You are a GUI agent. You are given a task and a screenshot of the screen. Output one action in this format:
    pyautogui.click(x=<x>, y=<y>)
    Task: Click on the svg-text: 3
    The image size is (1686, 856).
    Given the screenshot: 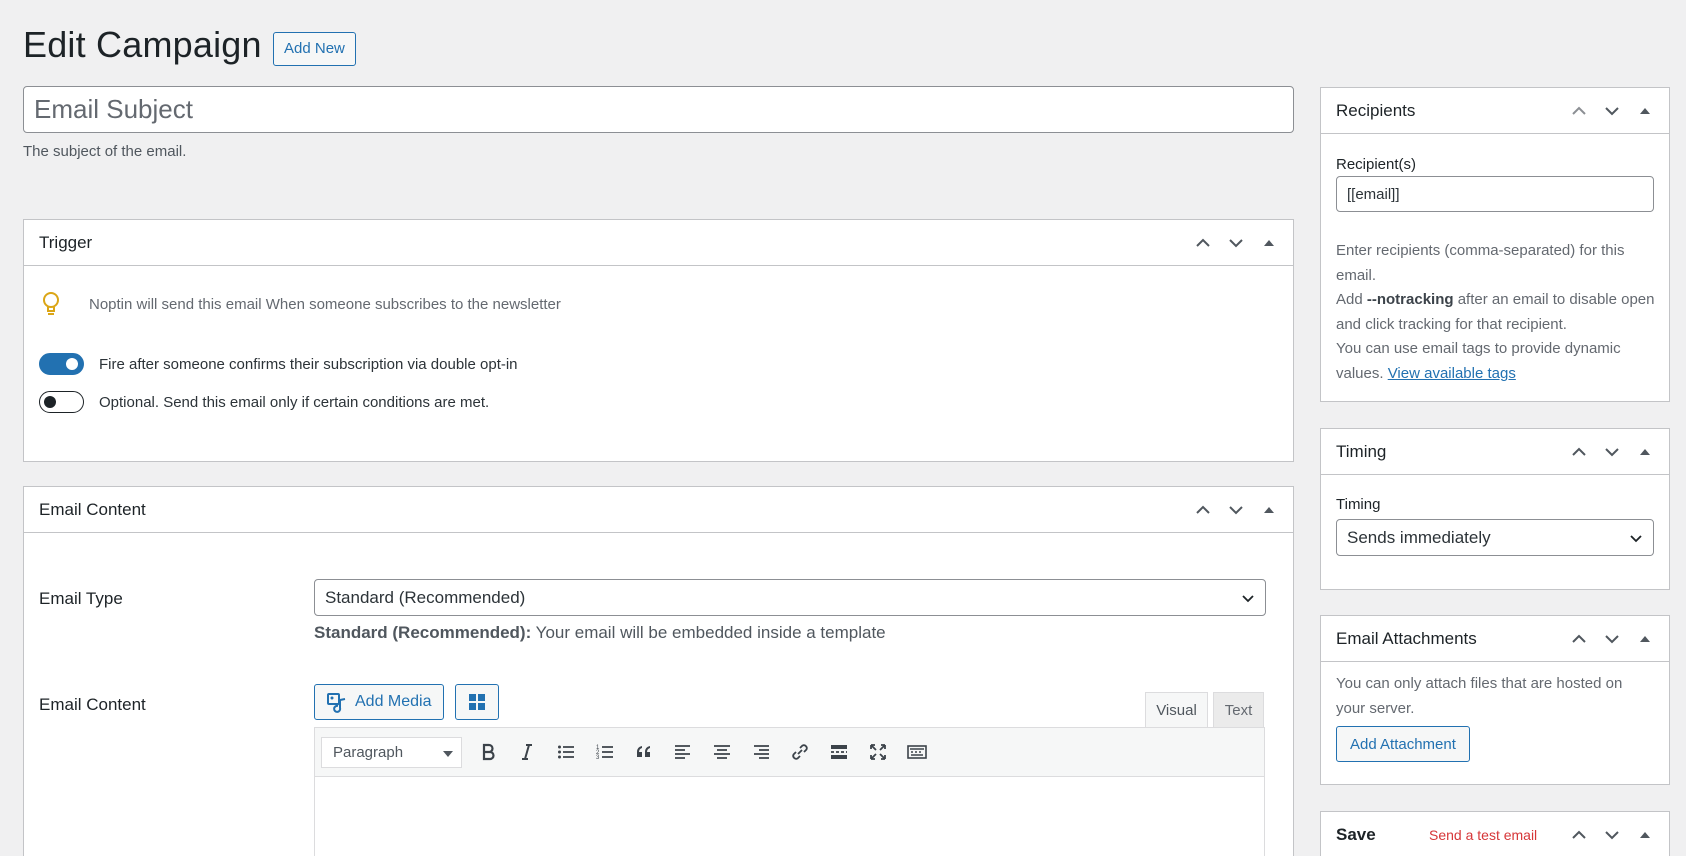 What is the action you would take?
    pyautogui.click(x=598, y=758)
    